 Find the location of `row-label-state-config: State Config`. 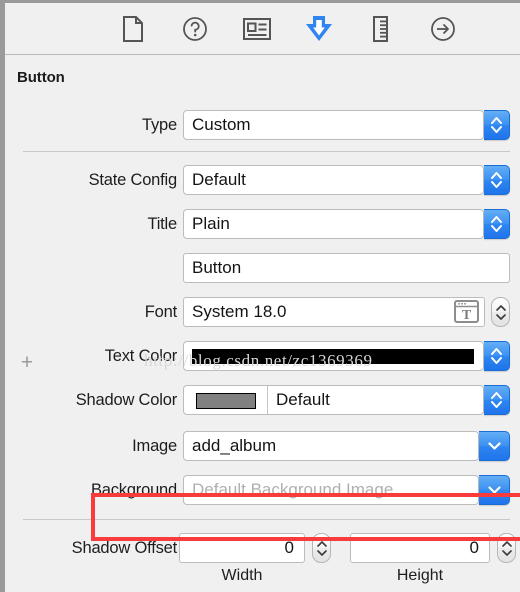

row-label-state-config: State Config is located at coordinates (133, 180).